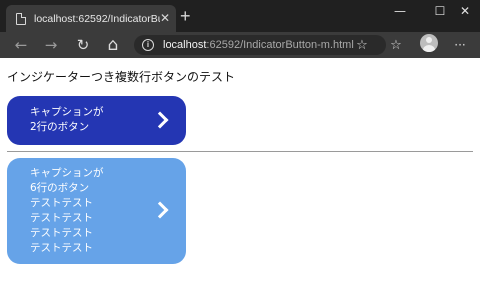 The height and width of the screenshot is (289, 480). I want to click on url-path: :62592/IndicatorButton-m.html, so click(280, 45).